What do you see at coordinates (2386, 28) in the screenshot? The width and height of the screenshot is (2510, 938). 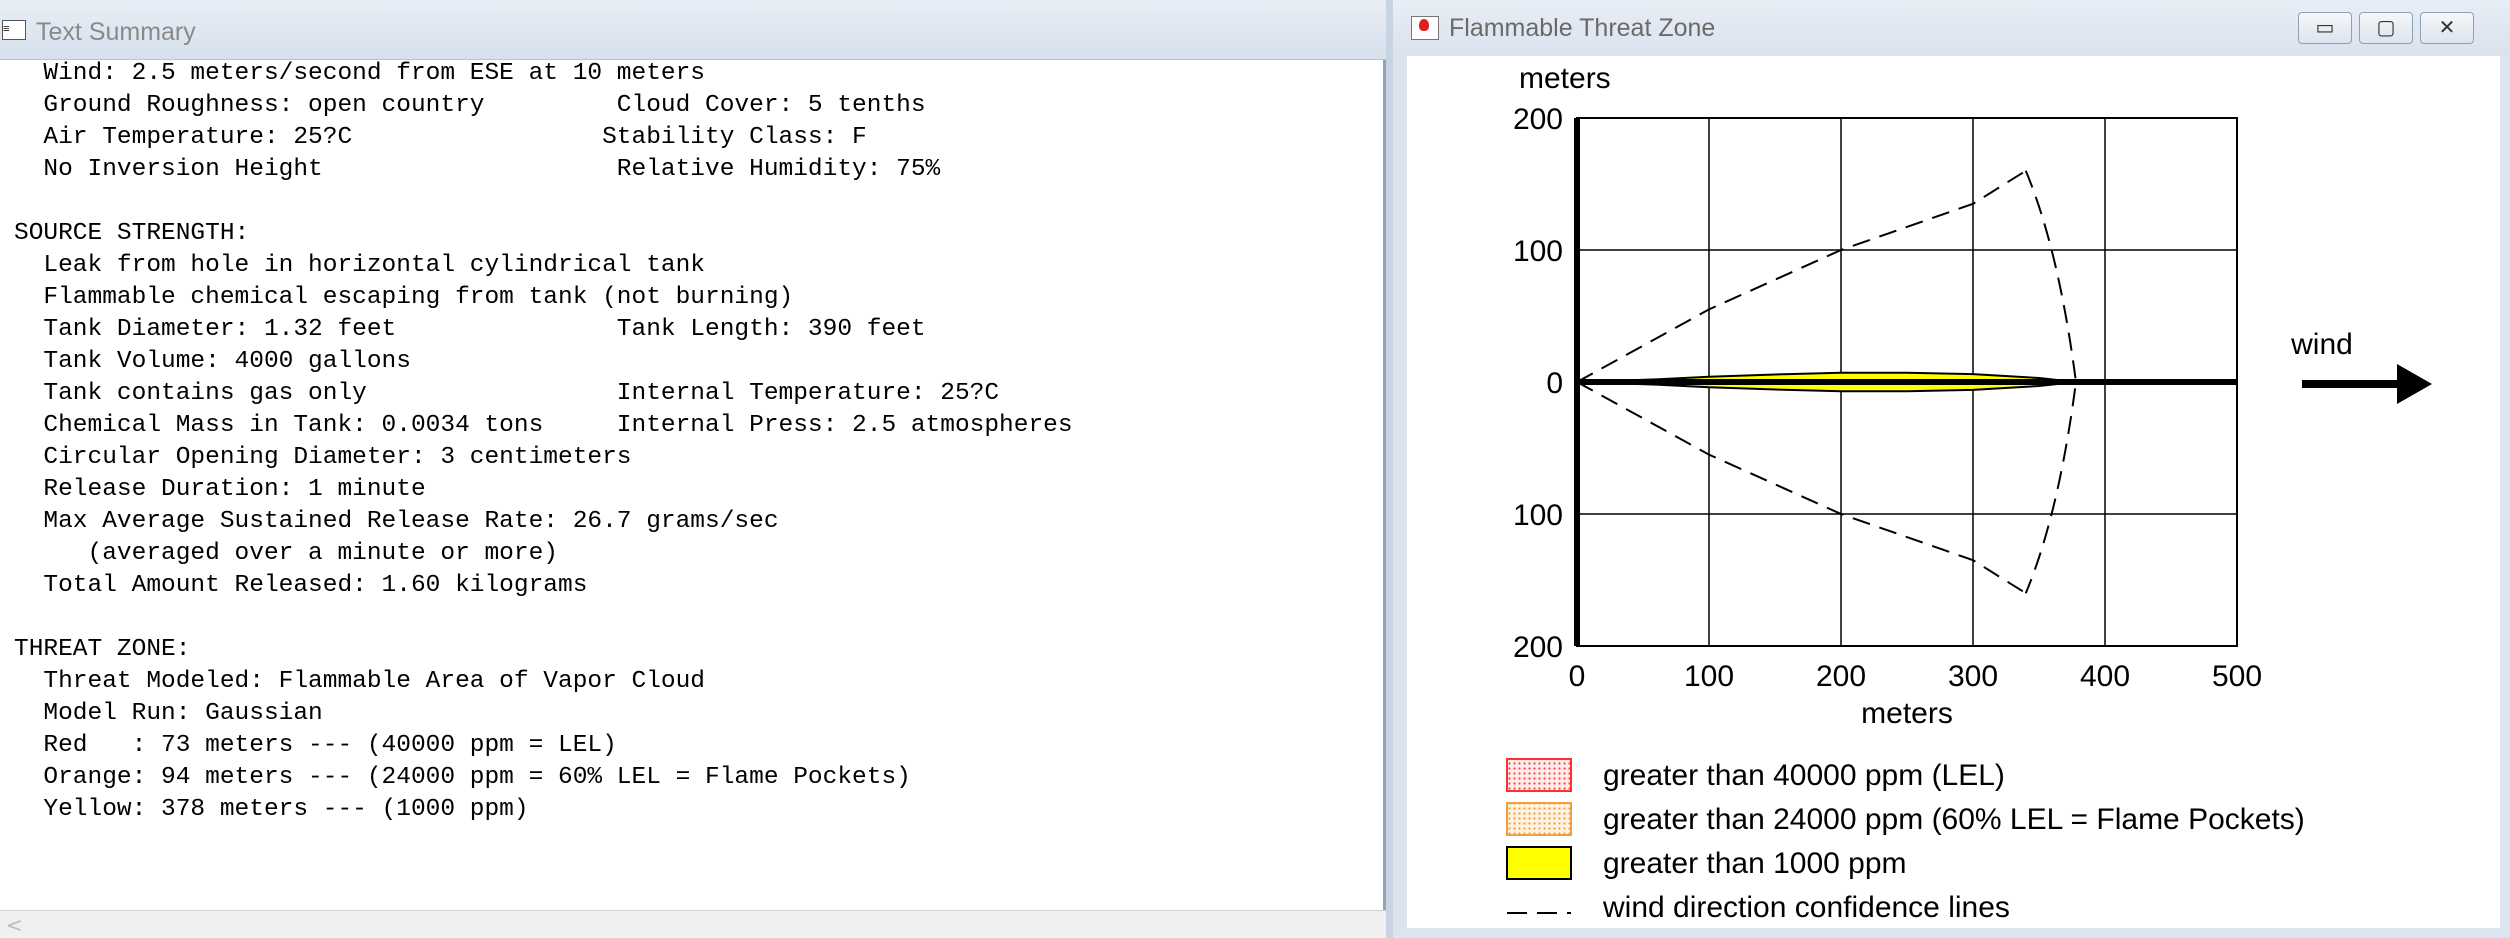 I see `maximize-button: ▢` at bounding box center [2386, 28].